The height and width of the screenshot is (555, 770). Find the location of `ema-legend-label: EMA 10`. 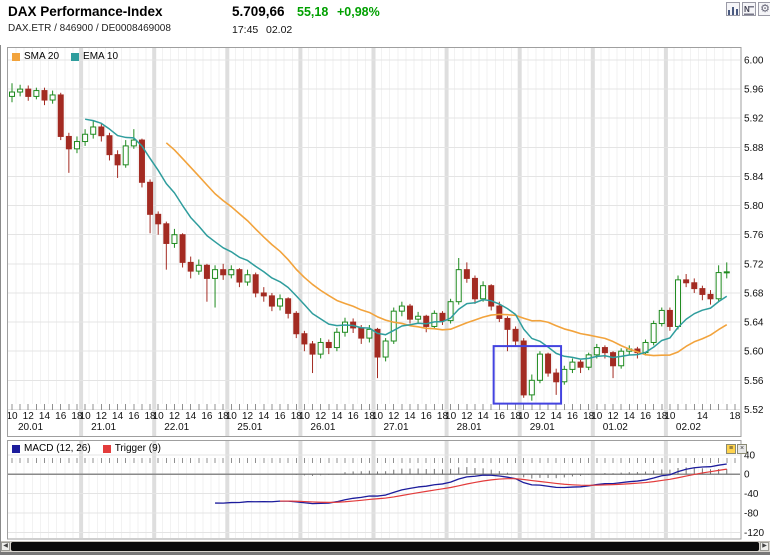

ema-legend-label: EMA 10 is located at coordinates (101, 56).